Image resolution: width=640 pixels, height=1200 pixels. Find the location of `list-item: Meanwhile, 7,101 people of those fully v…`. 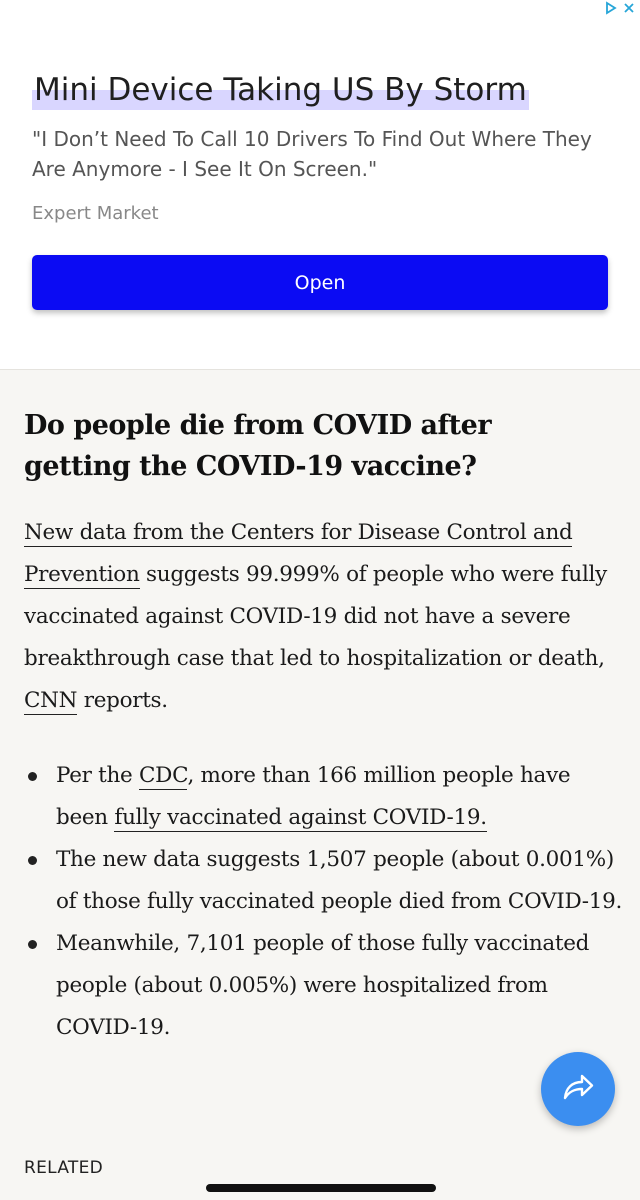

list-item: Meanwhile, 7,101 people of those fully v… is located at coordinates (324, 986).